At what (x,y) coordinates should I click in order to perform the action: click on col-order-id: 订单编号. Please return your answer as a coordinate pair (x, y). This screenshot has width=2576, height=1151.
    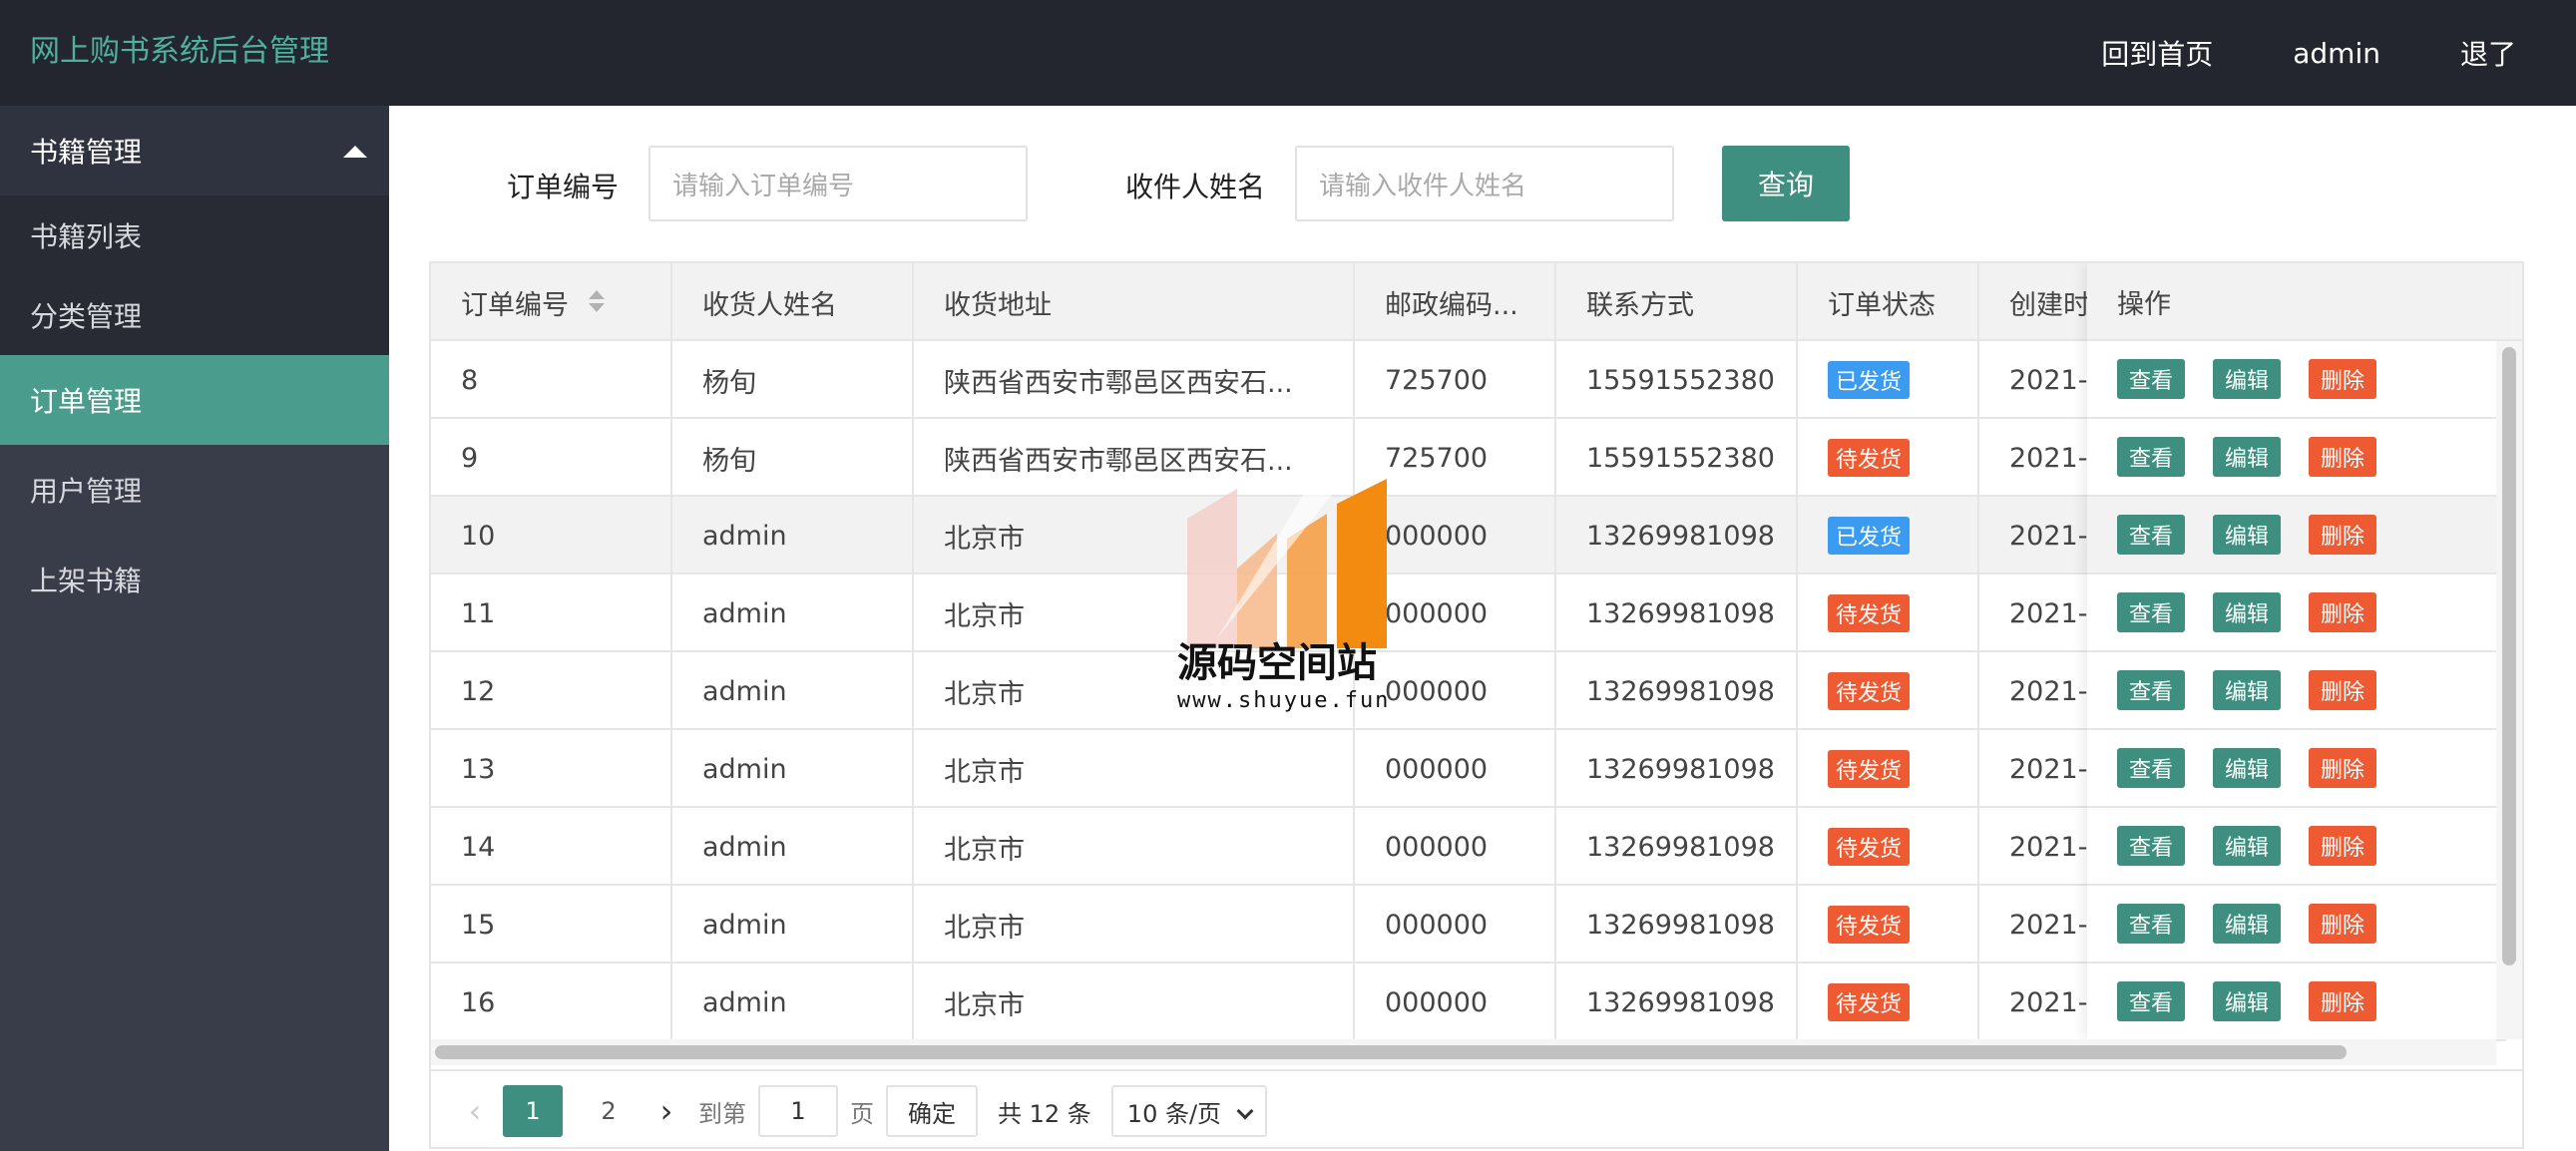
    Looking at the image, I should click on (551, 302).